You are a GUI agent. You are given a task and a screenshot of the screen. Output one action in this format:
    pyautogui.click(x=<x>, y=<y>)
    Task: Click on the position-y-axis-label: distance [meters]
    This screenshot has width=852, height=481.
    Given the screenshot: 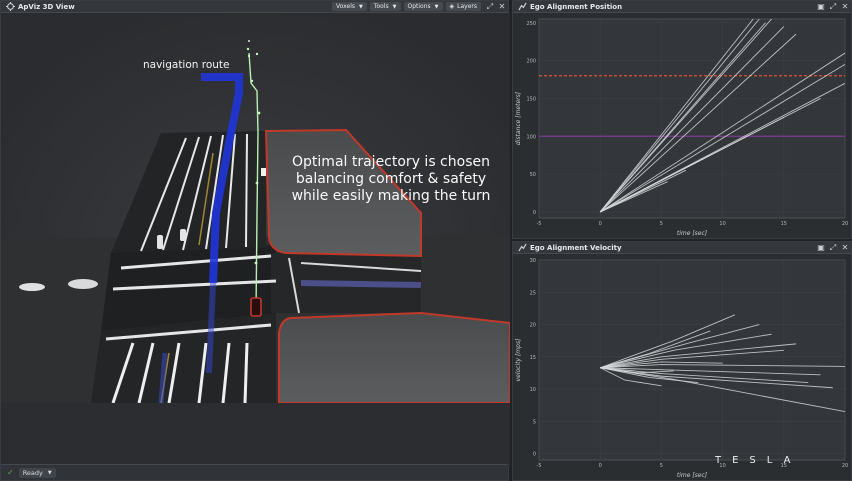 What is the action you would take?
    pyautogui.click(x=518, y=118)
    